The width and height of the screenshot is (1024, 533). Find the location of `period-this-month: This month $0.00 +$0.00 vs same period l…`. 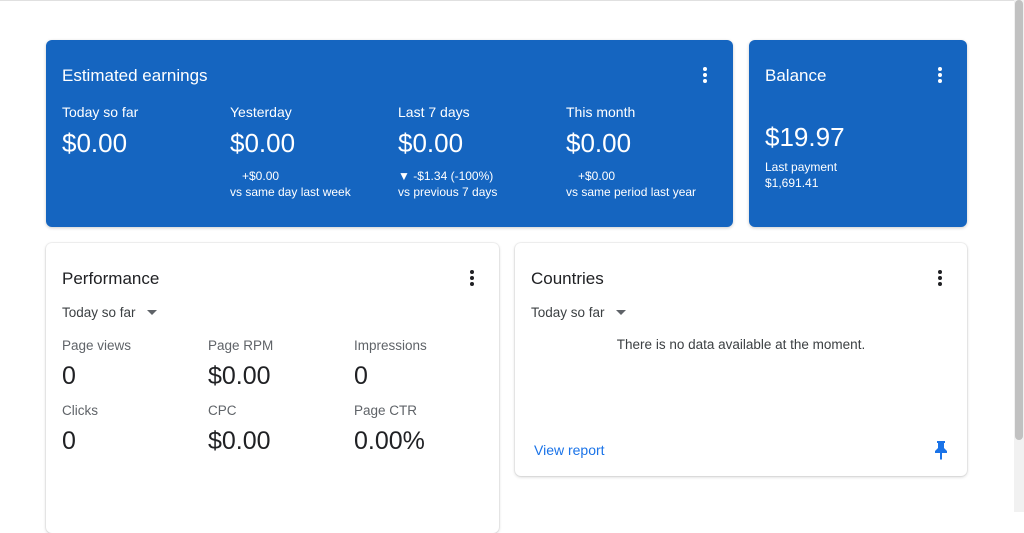

period-this-month: This month $0.00 +$0.00 vs same period l… is located at coordinates (646, 152).